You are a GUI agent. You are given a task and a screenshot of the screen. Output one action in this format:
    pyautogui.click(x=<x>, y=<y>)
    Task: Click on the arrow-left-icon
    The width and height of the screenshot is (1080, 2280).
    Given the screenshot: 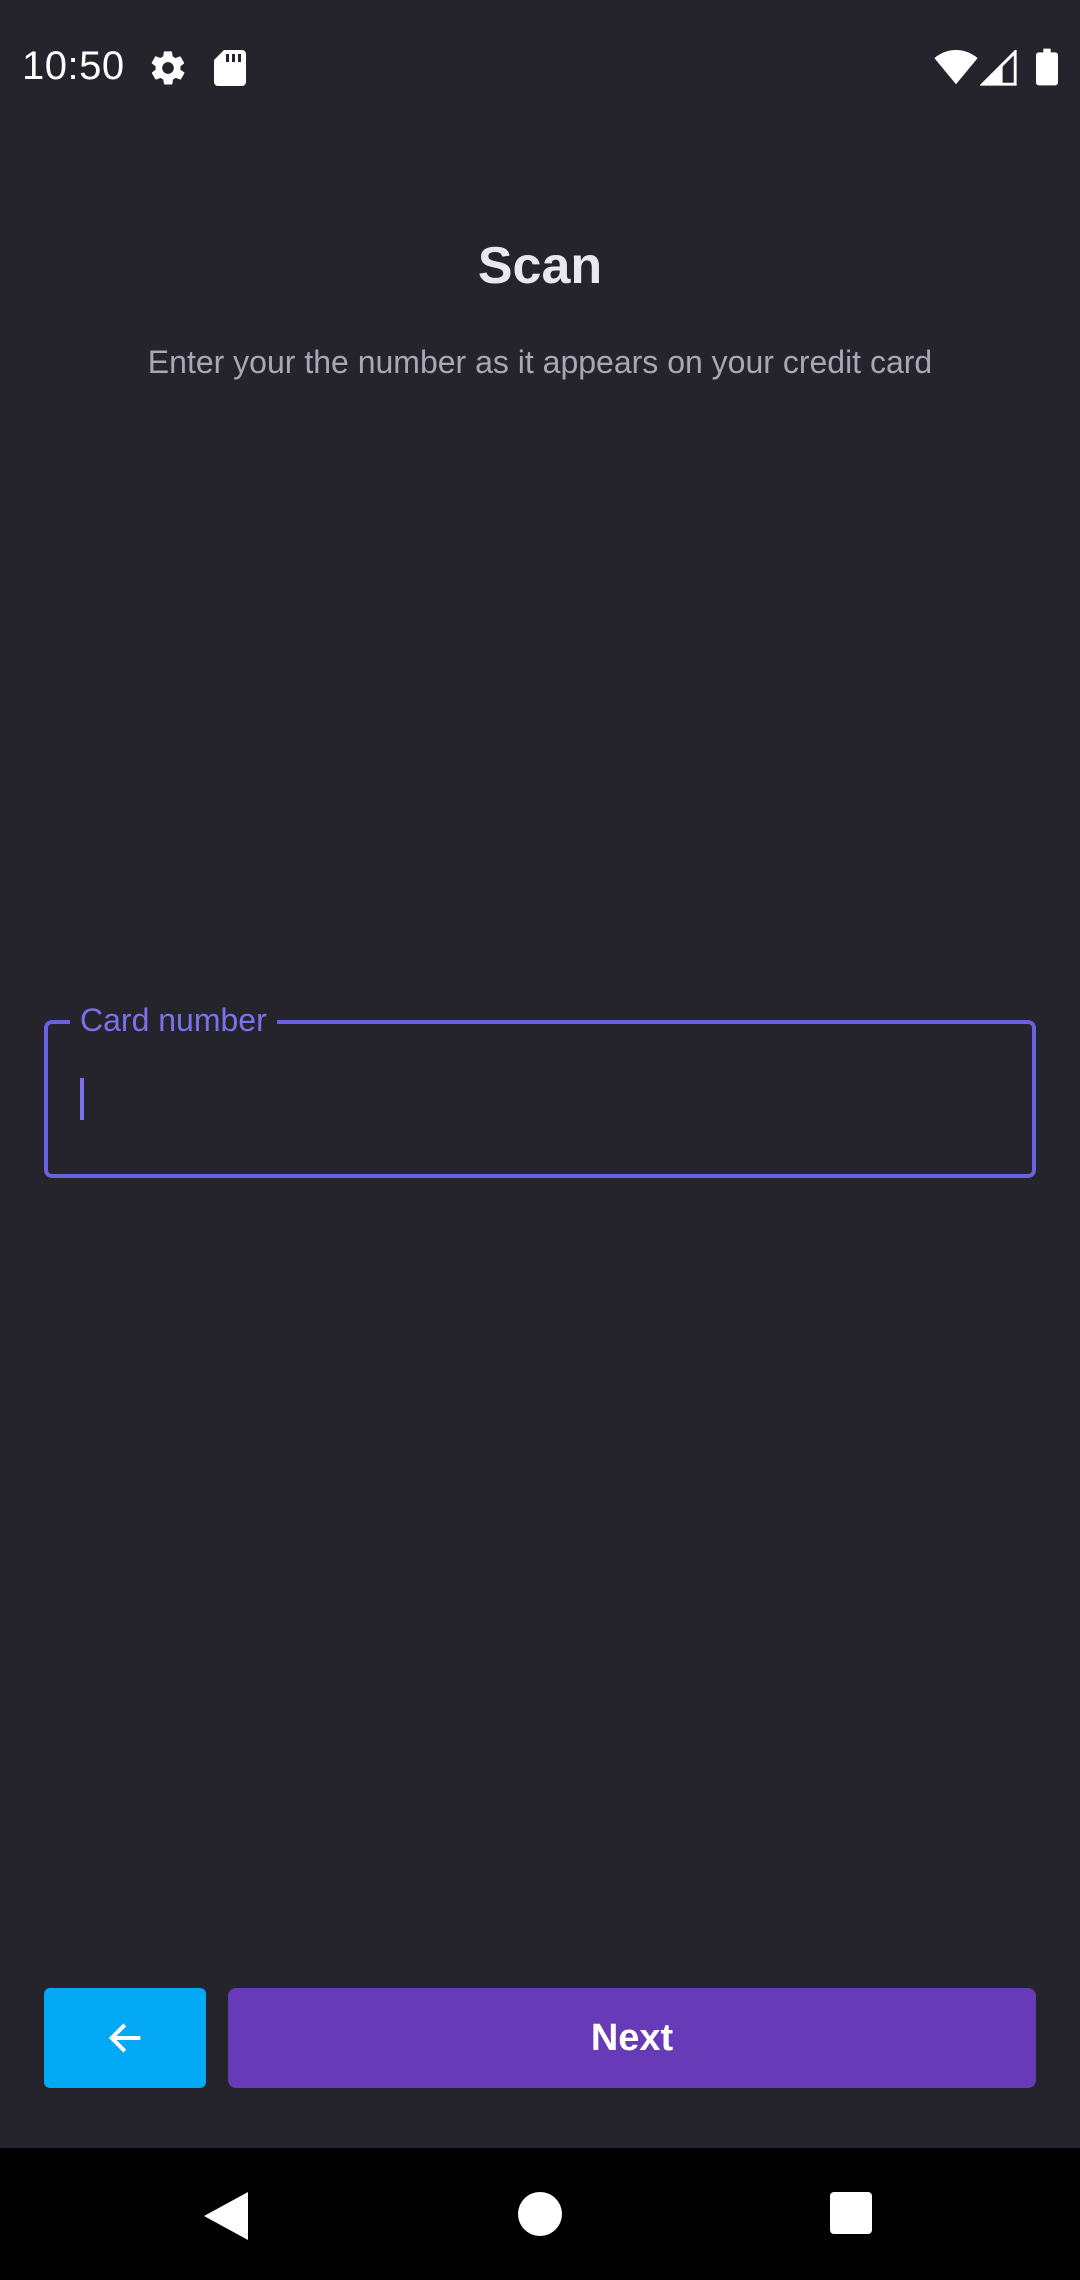 What is the action you would take?
    pyautogui.click(x=124, y=2038)
    